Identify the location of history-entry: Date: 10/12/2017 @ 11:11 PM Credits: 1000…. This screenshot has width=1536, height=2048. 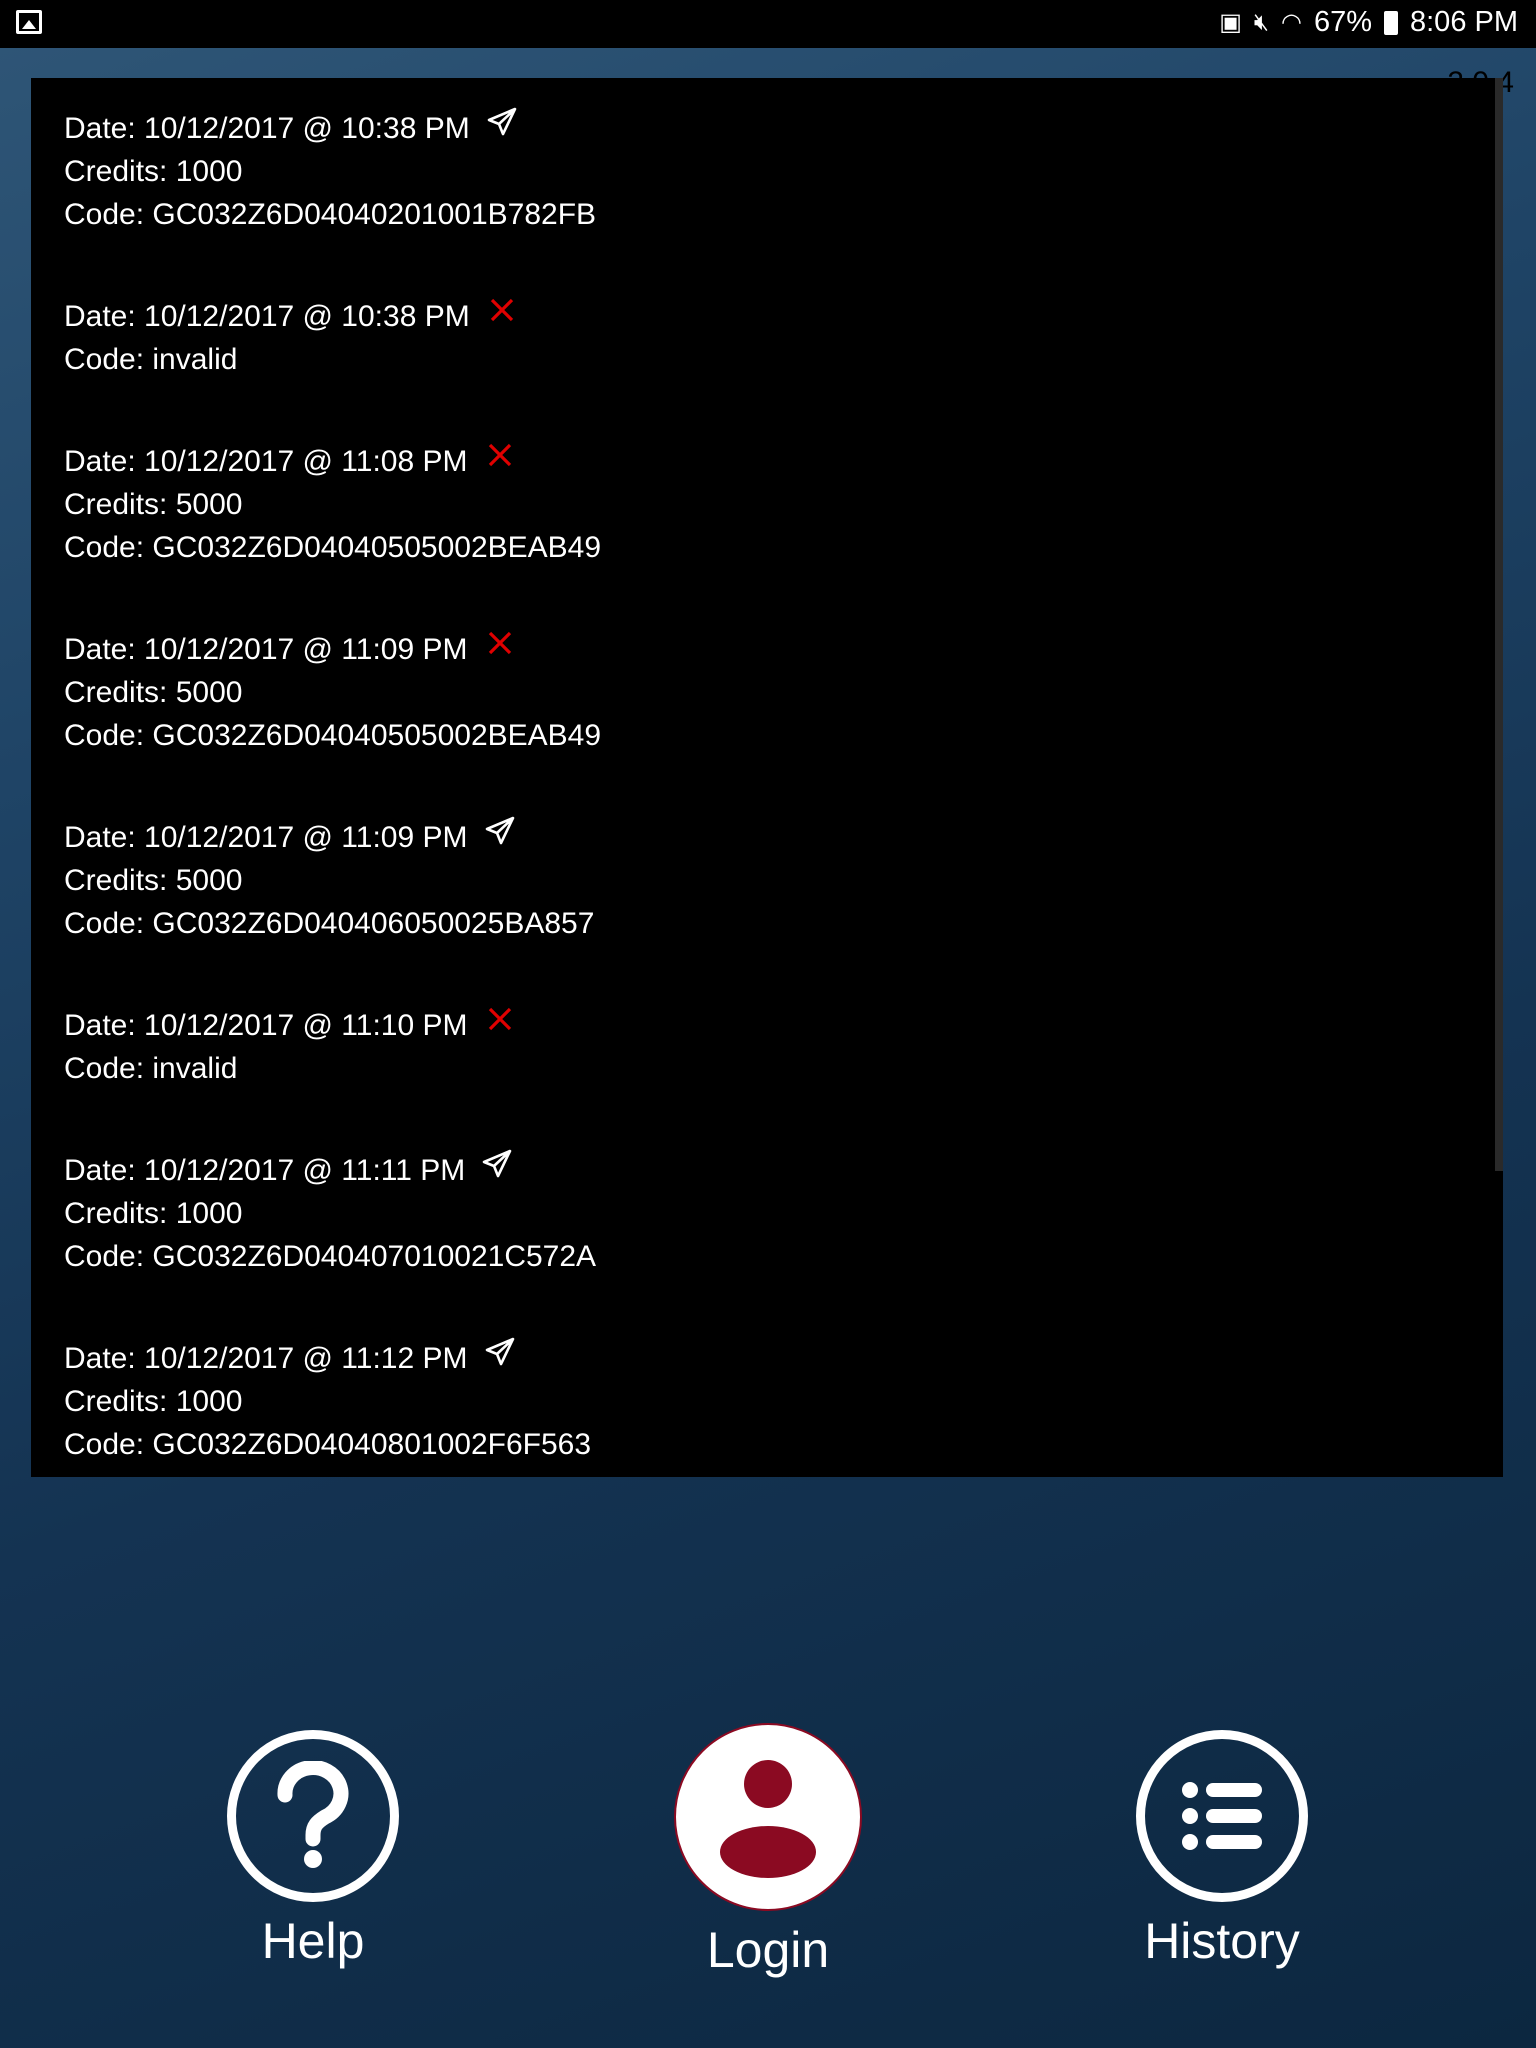
(332, 1213).